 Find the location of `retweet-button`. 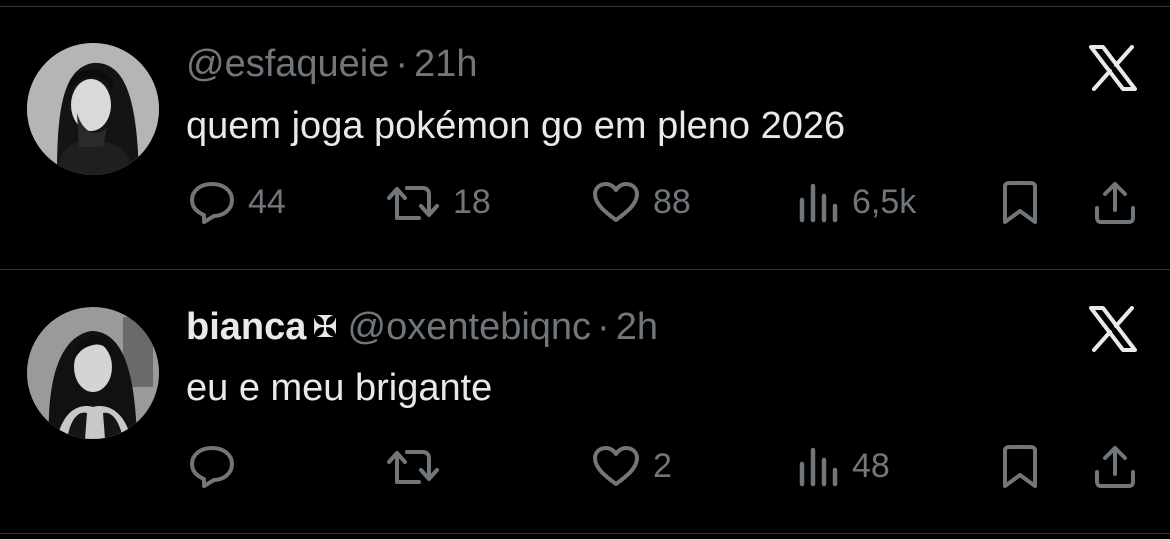

retweet-button is located at coordinates (419, 466).